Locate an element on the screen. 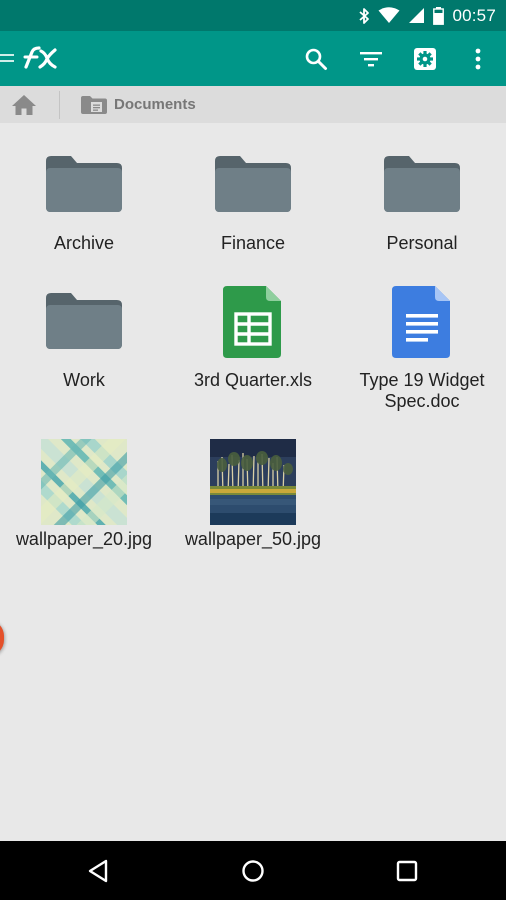 The image size is (506, 900). status-icons: 00:57 is located at coordinates (427, 15).